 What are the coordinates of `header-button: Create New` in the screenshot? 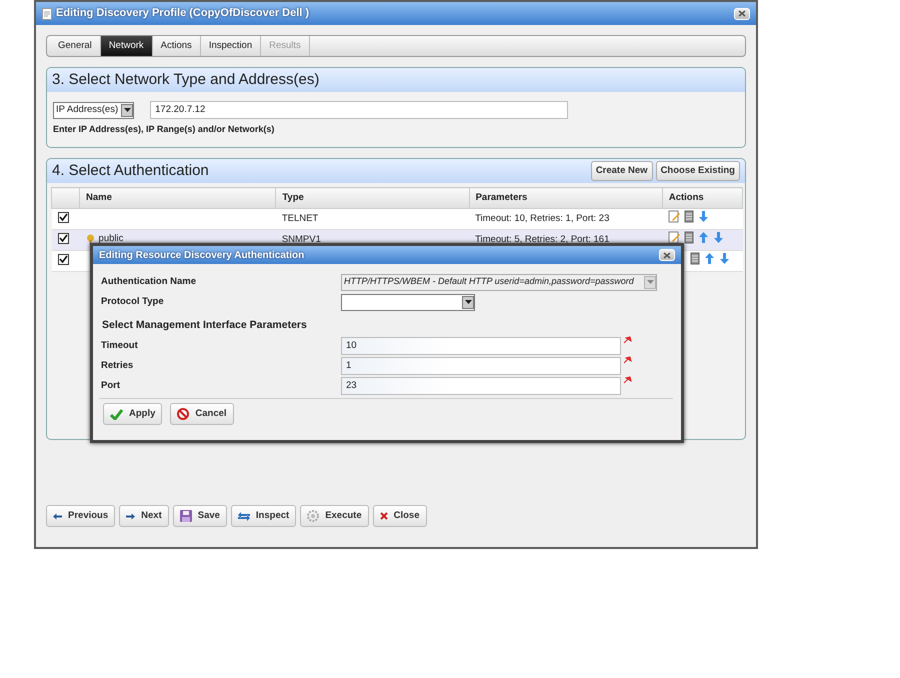 It's located at (621, 171).